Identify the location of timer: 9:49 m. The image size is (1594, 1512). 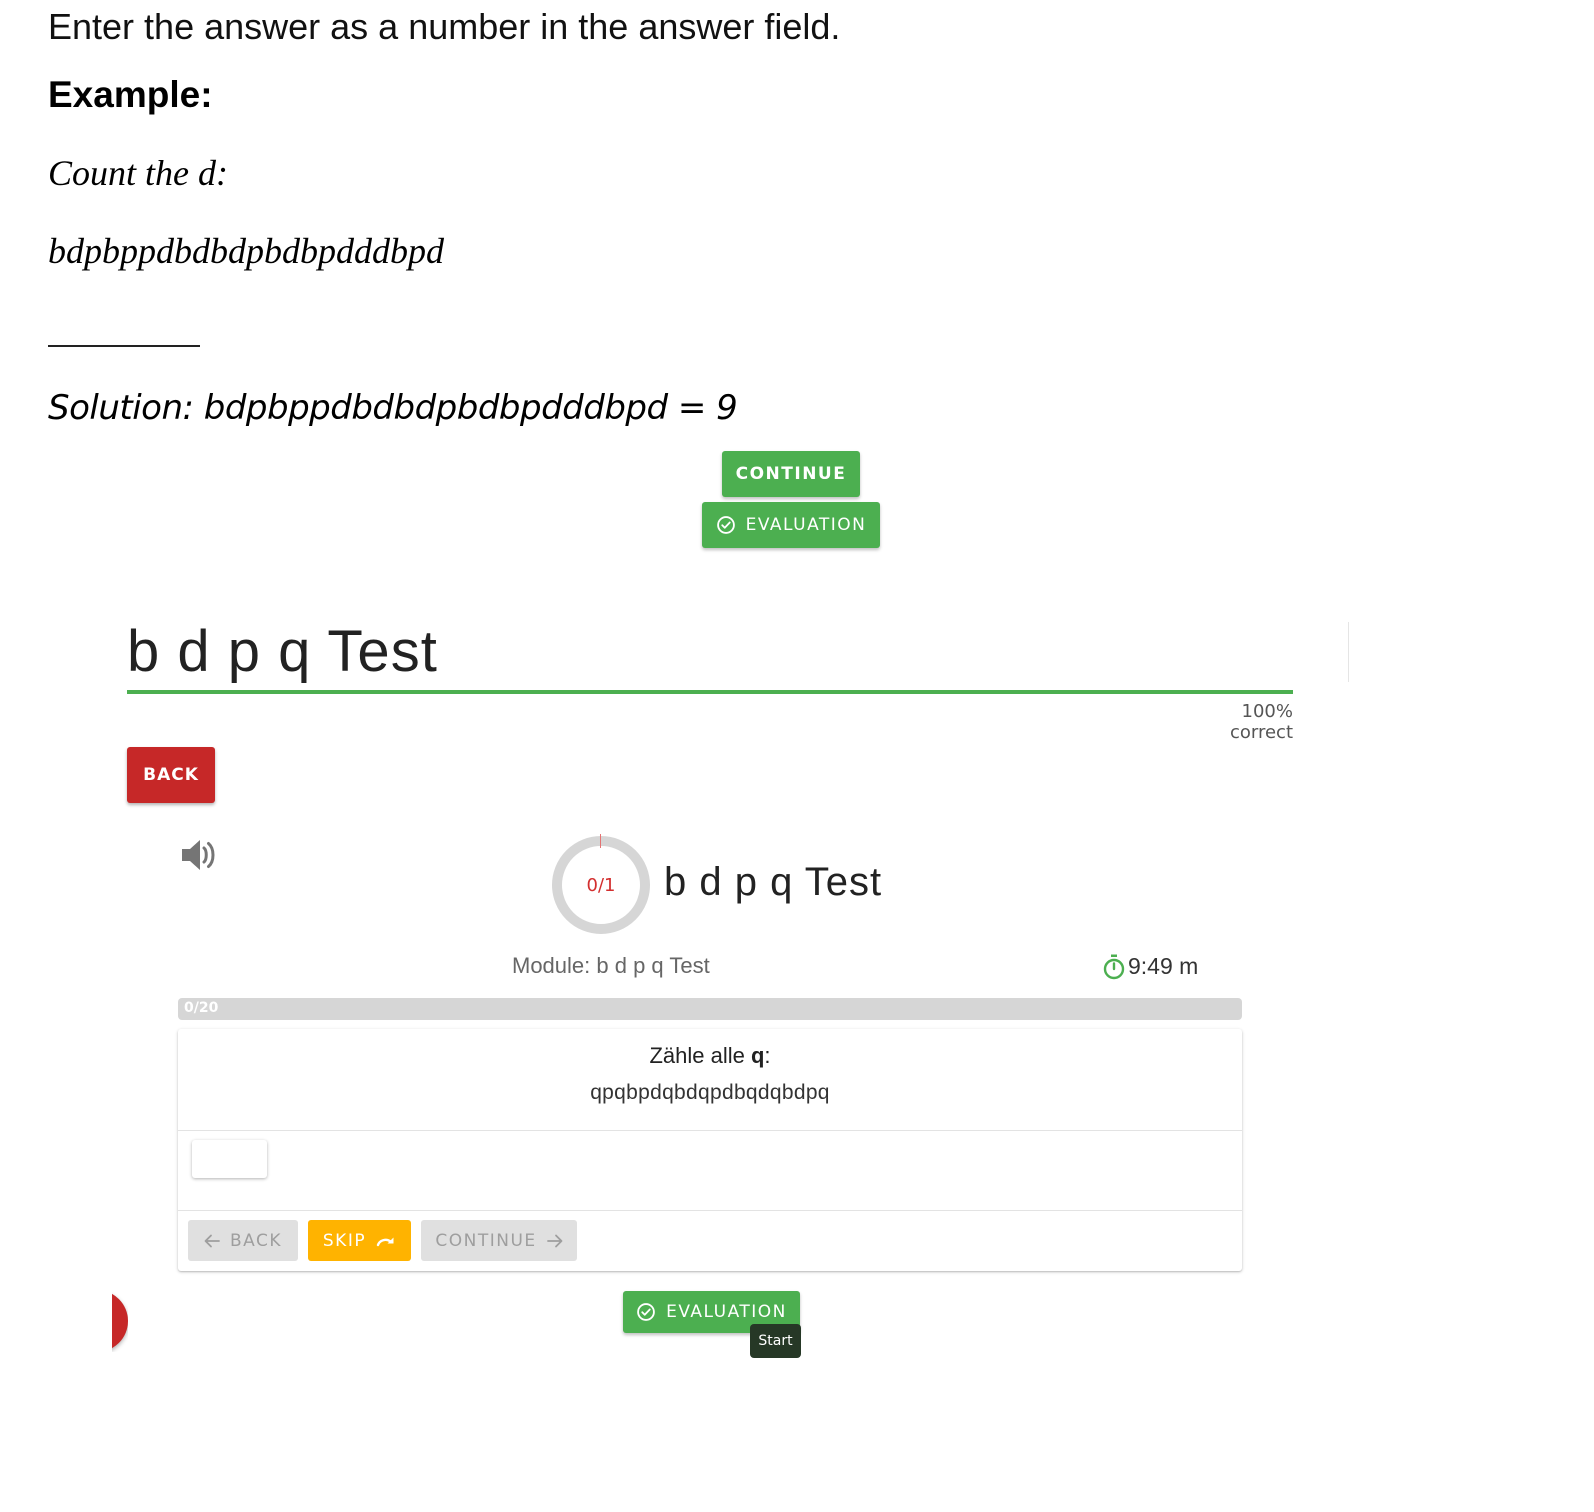
(1150, 966).